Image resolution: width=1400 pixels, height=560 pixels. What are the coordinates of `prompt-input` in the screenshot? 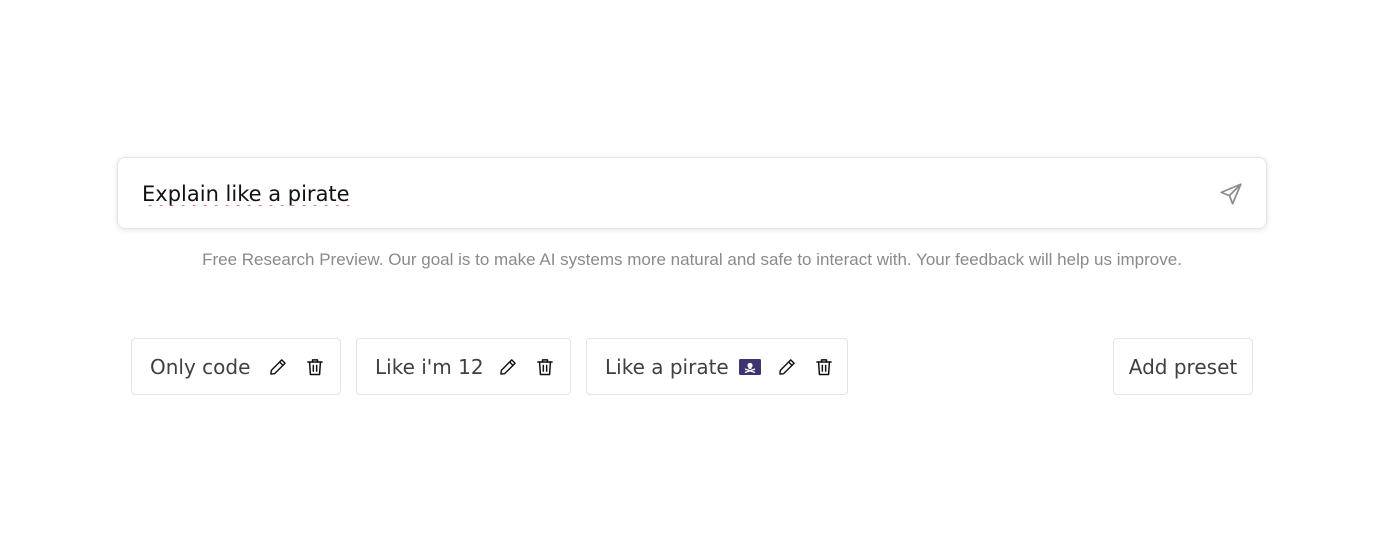 It's located at (662, 194).